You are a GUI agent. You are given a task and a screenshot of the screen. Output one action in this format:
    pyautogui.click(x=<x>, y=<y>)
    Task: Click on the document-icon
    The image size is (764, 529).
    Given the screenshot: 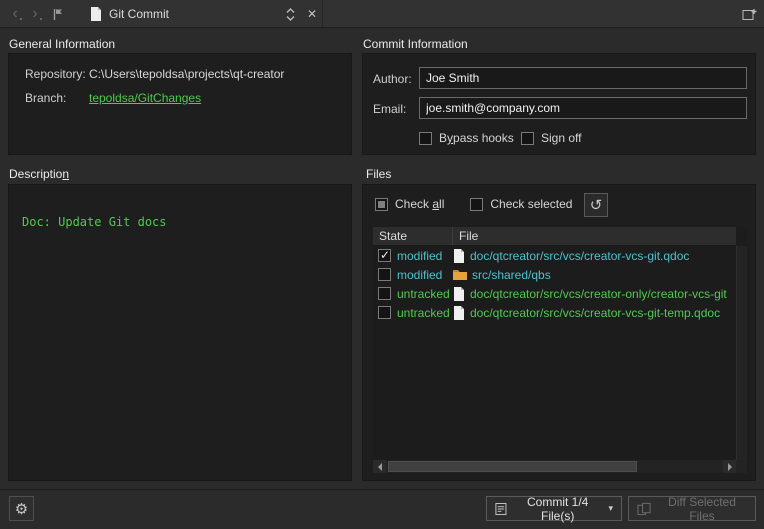 What is the action you would take?
    pyautogui.click(x=96, y=14)
    